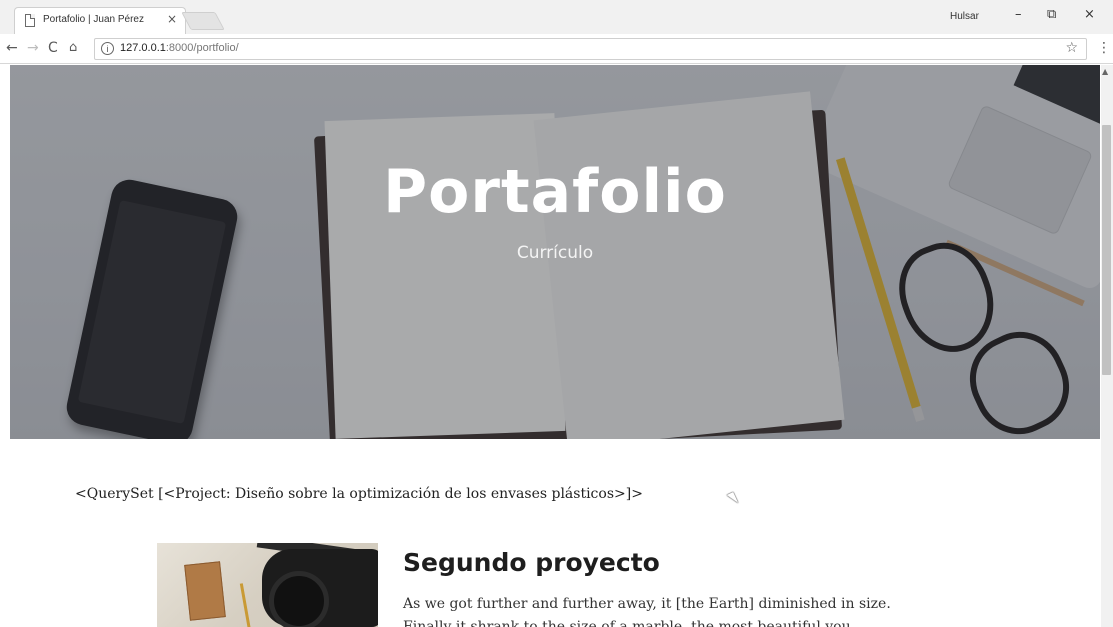 This screenshot has width=1113, height=627. I want to click on browser-titlebar: Portafolio | Juan Pérez × Hulsar – ⧉ ×, so click(556, 17).